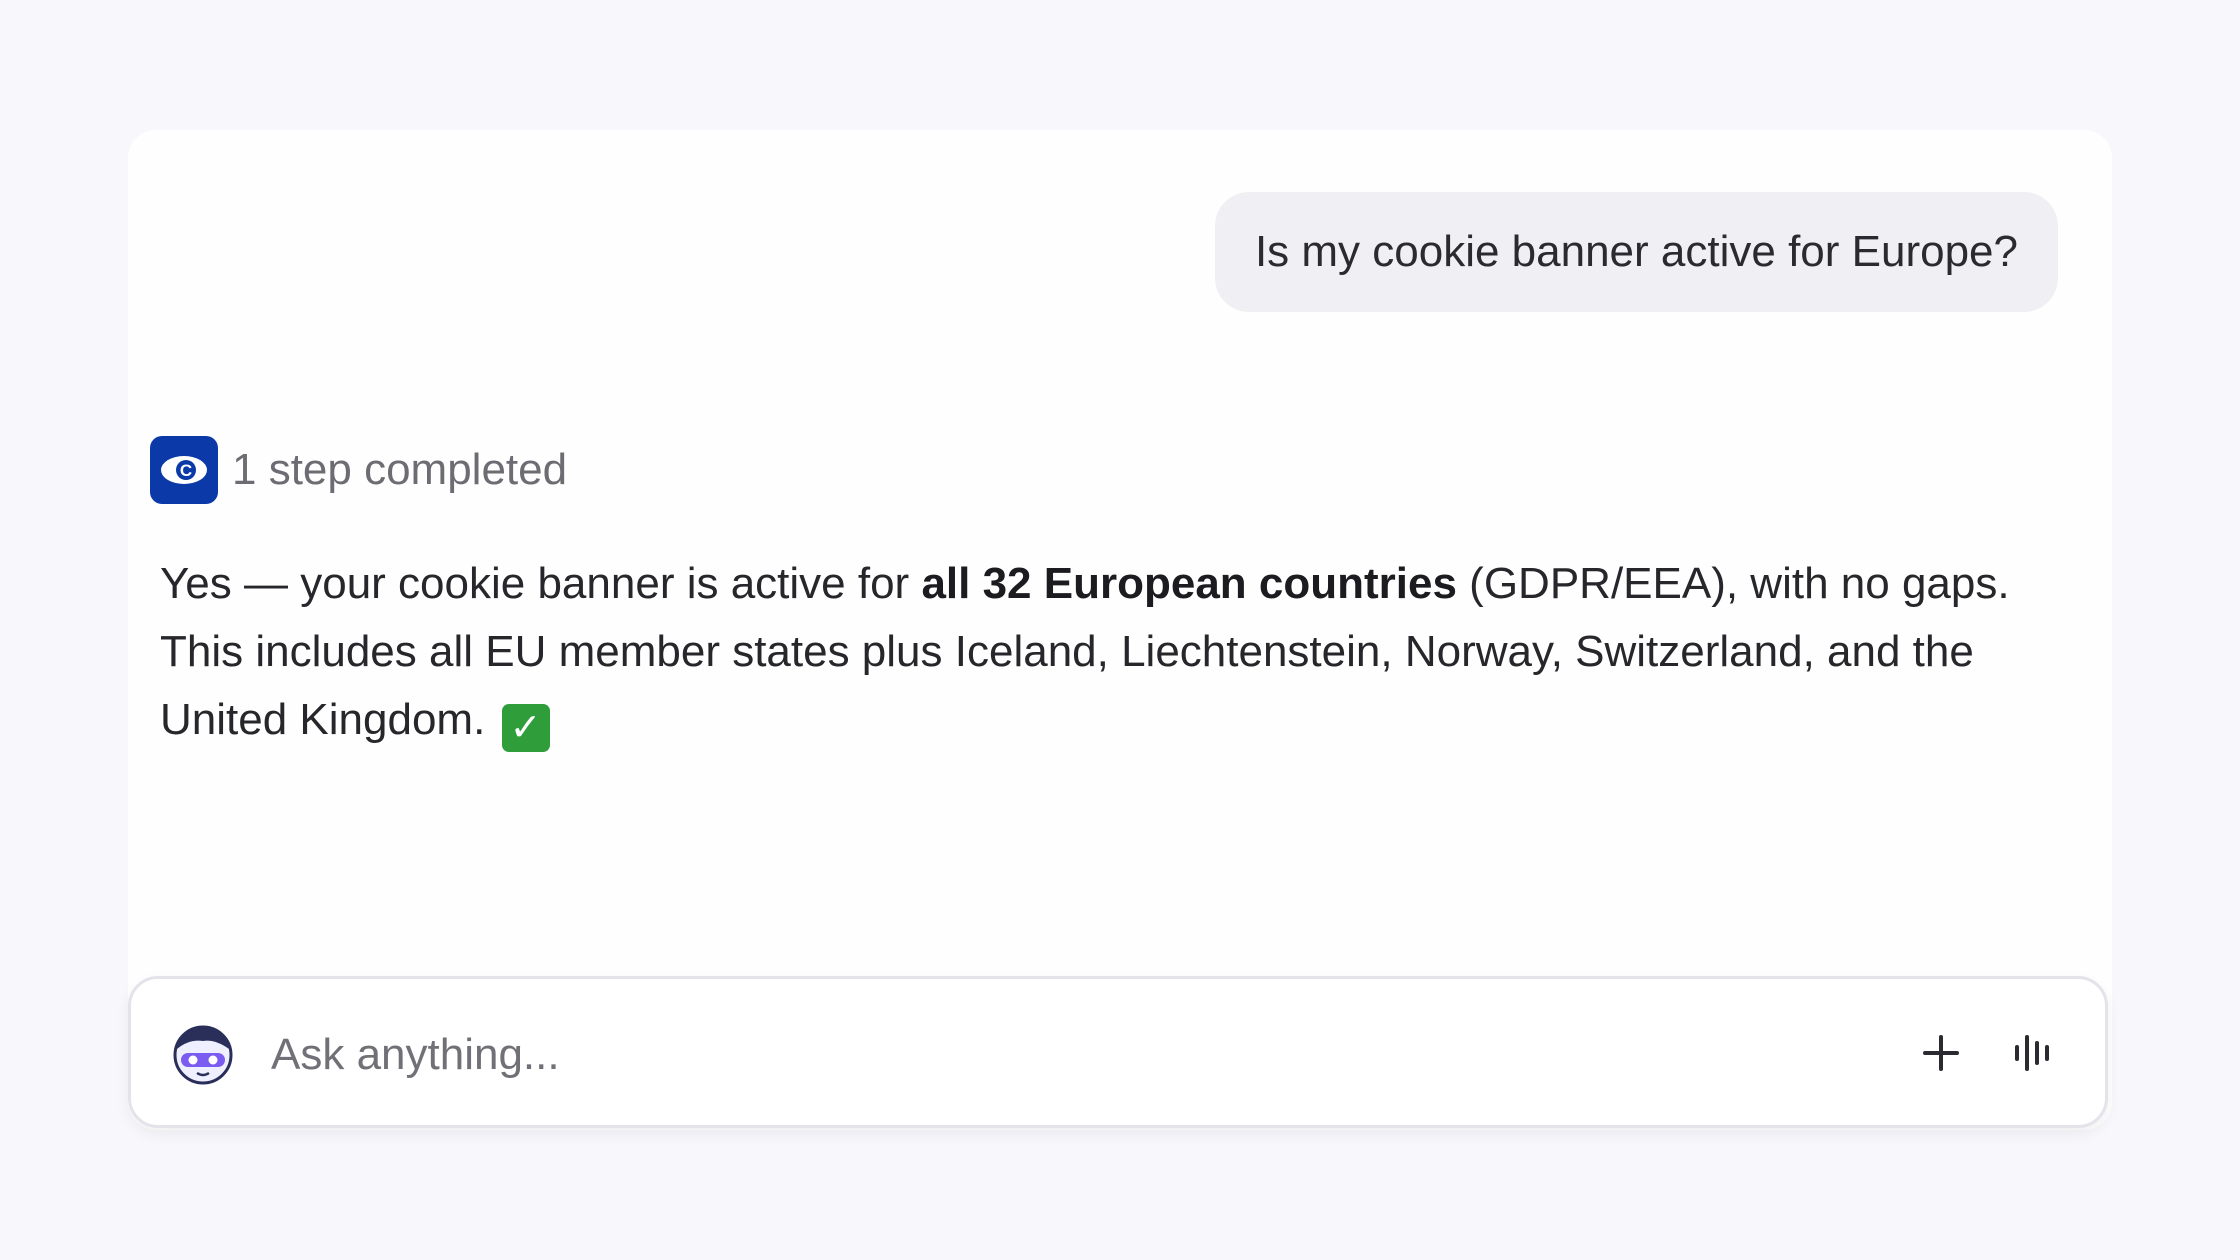  I want to click on plus-icon, so click(1941, 1053).